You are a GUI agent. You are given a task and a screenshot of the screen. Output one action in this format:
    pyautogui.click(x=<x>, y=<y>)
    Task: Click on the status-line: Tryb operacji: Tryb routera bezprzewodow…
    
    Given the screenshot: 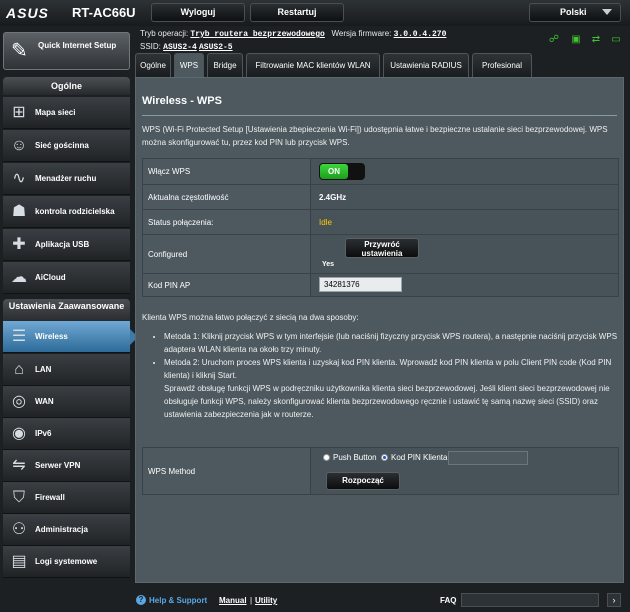 What is the action you would take?
    pyautogui.click(x=340, y=40)
    